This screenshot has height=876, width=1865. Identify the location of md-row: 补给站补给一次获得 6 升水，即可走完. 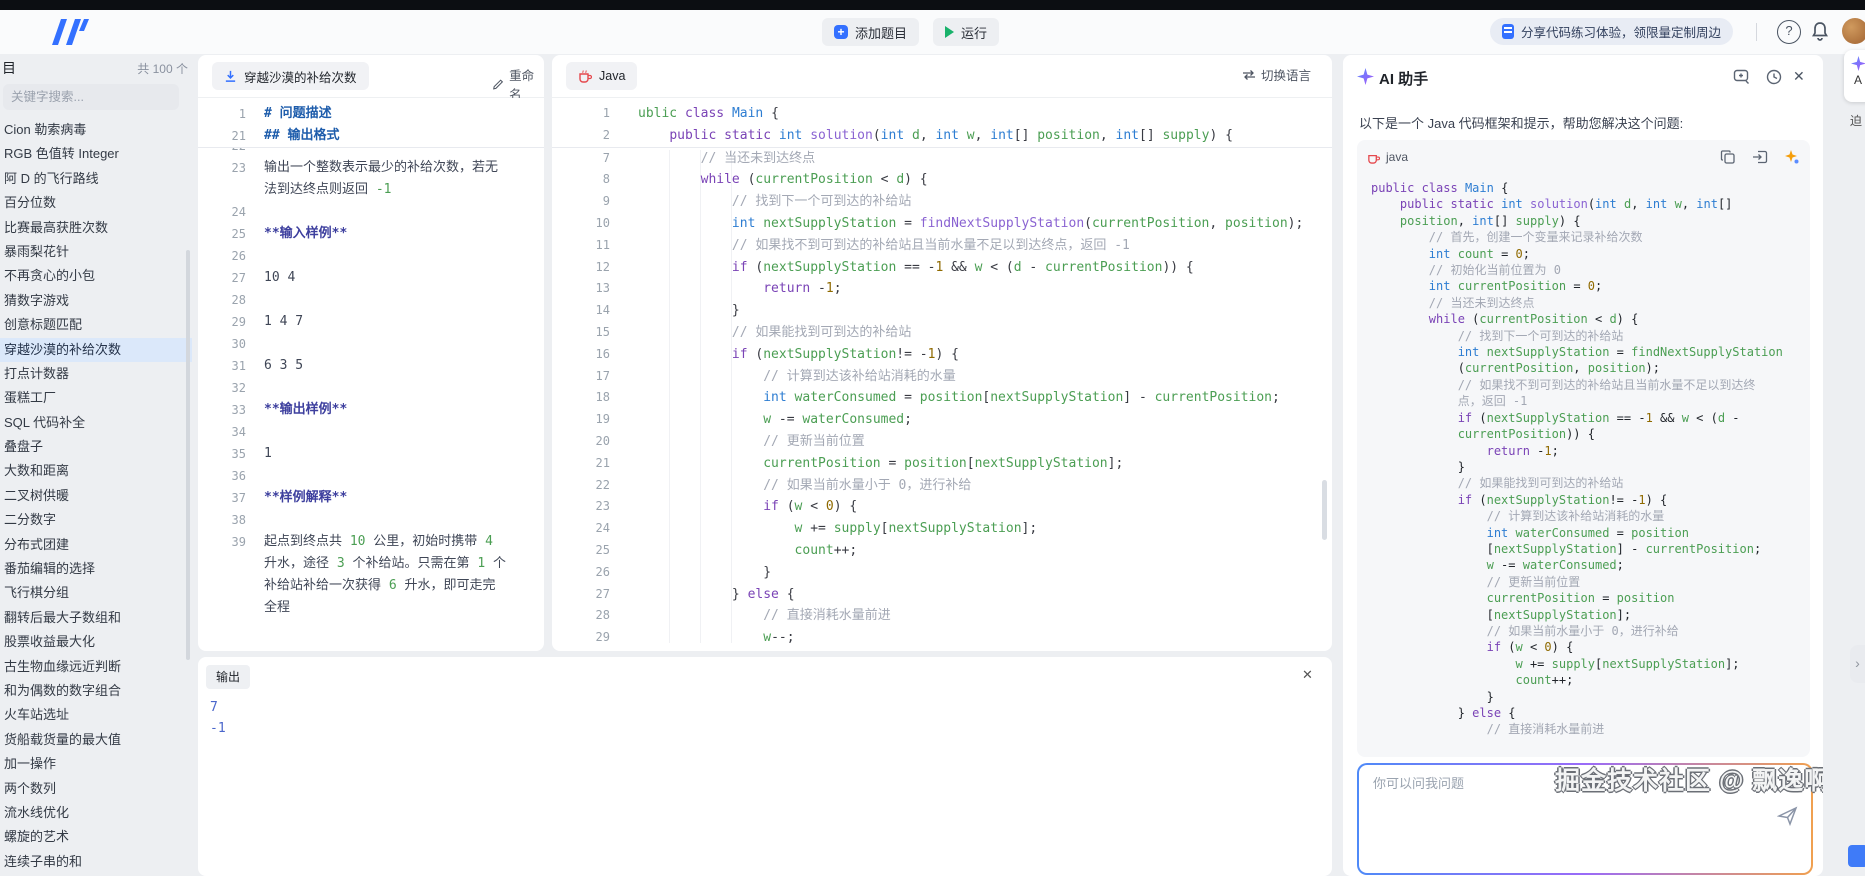
(380, 585).